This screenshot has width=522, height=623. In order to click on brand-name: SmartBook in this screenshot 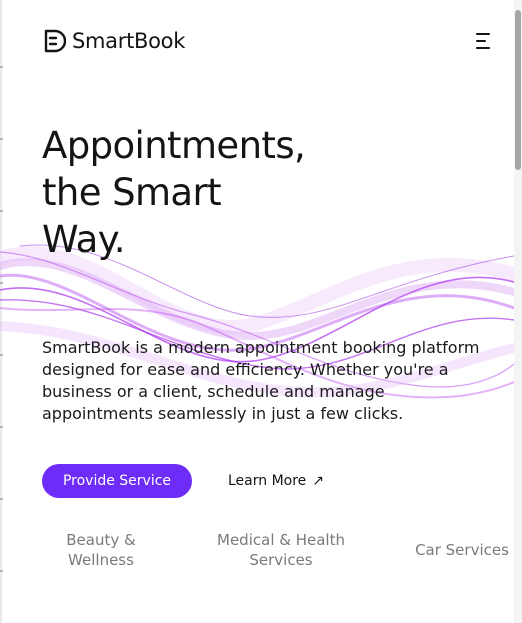, I will do `click(129, 41)`.